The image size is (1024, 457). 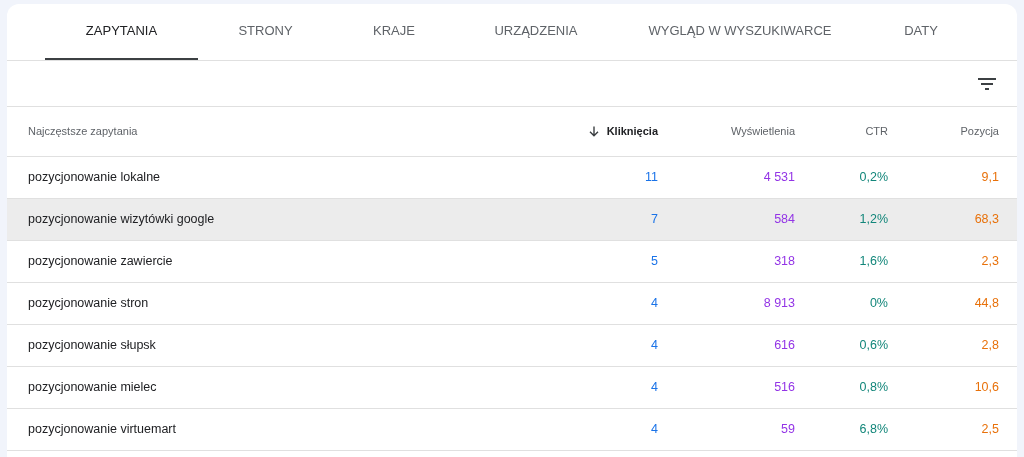 What do you see at coordinates (654, 219) in the screenshot?
I see `metric-cell: 7` at bounding box center [654, 219].